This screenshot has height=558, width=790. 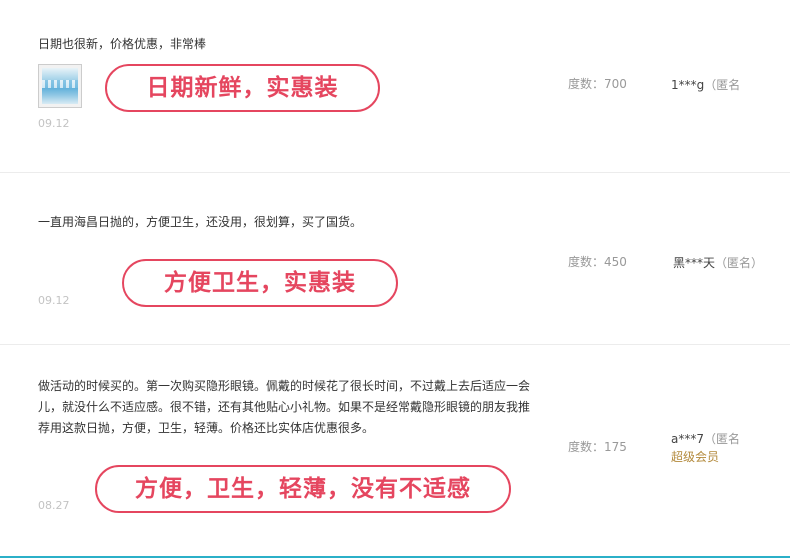 What do you see at coordinates (54, 505) in the screenshot?
I see `review-date: 08.27` at bounding box center [54, 505].